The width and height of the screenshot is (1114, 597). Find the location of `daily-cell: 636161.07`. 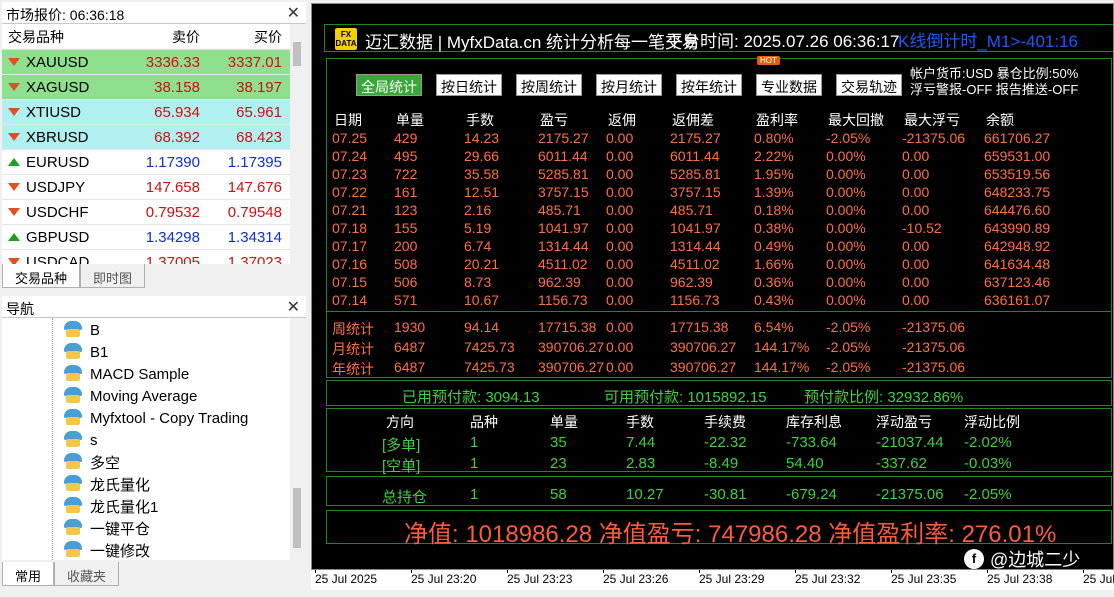

daily-cell: 636161.07 is located at coordinates (1017, 300).